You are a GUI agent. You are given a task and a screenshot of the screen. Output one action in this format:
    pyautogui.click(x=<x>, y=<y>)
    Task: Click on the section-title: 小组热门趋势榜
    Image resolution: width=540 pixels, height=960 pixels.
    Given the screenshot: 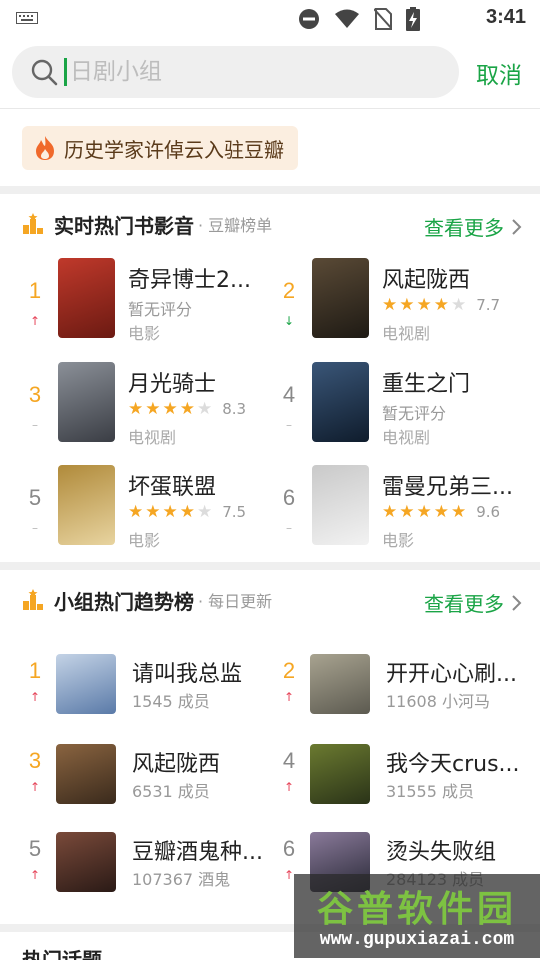 What is the action you would take?
    pyautogui.click(x=124, y=601)
    